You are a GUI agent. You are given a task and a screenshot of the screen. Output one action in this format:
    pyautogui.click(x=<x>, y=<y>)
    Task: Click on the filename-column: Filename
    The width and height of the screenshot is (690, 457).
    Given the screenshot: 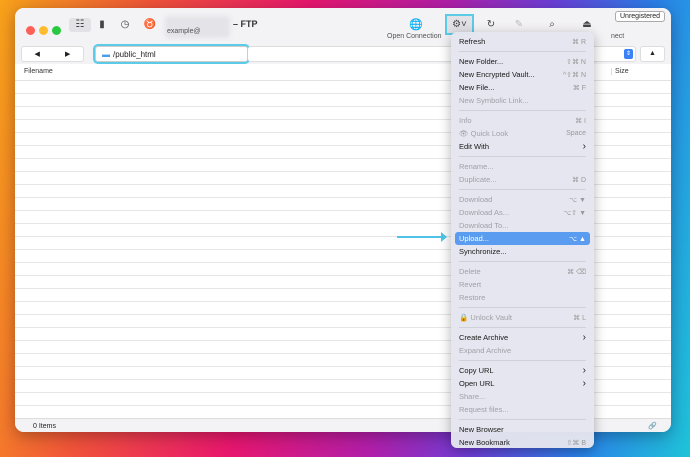 What is the action you would take?
    pyautogui.click(x=38, y=71)
    